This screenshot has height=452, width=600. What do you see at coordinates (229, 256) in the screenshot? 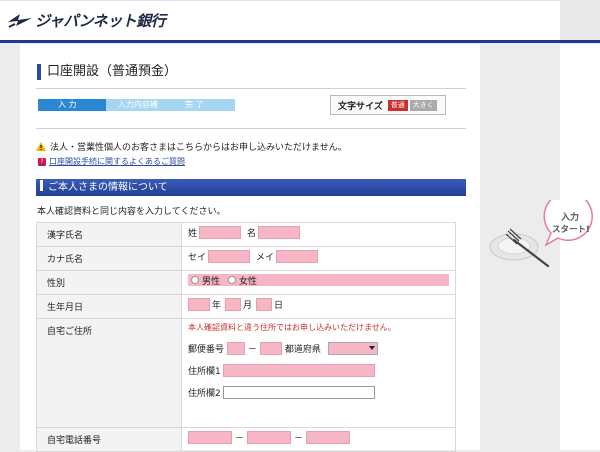
I see `kana-sei-input` at bounding box center [229, 256].